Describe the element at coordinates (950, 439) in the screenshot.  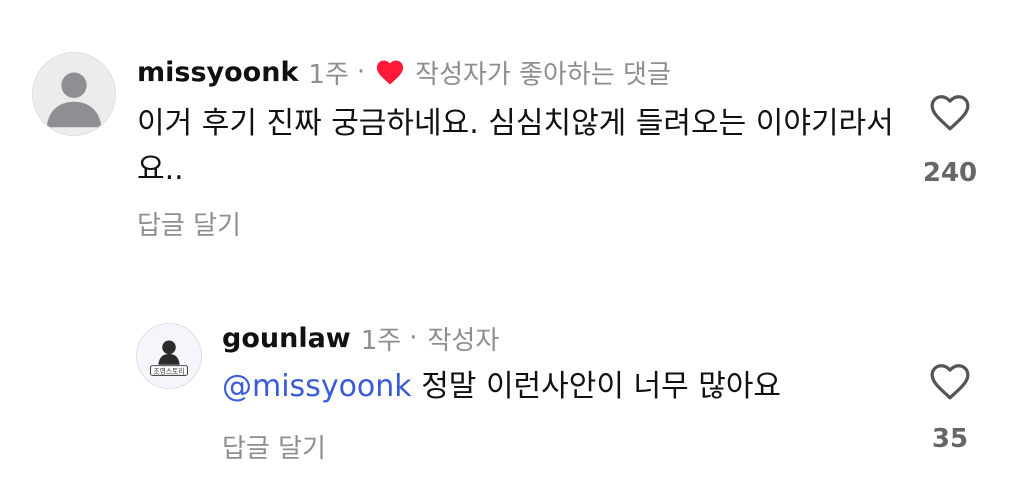
I see `like-count: 35` at that location.